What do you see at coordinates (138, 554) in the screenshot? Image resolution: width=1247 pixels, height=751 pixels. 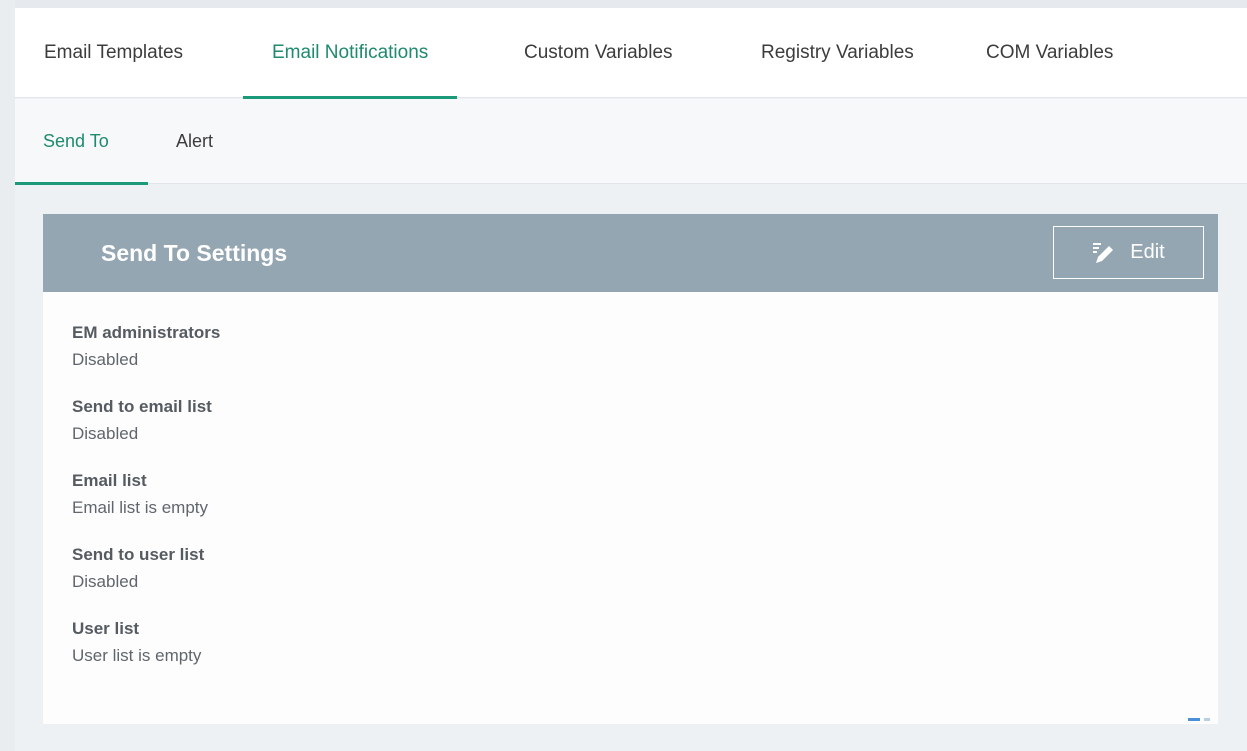 I see `field-label: Send to user list` at bounding box center [138, 554].